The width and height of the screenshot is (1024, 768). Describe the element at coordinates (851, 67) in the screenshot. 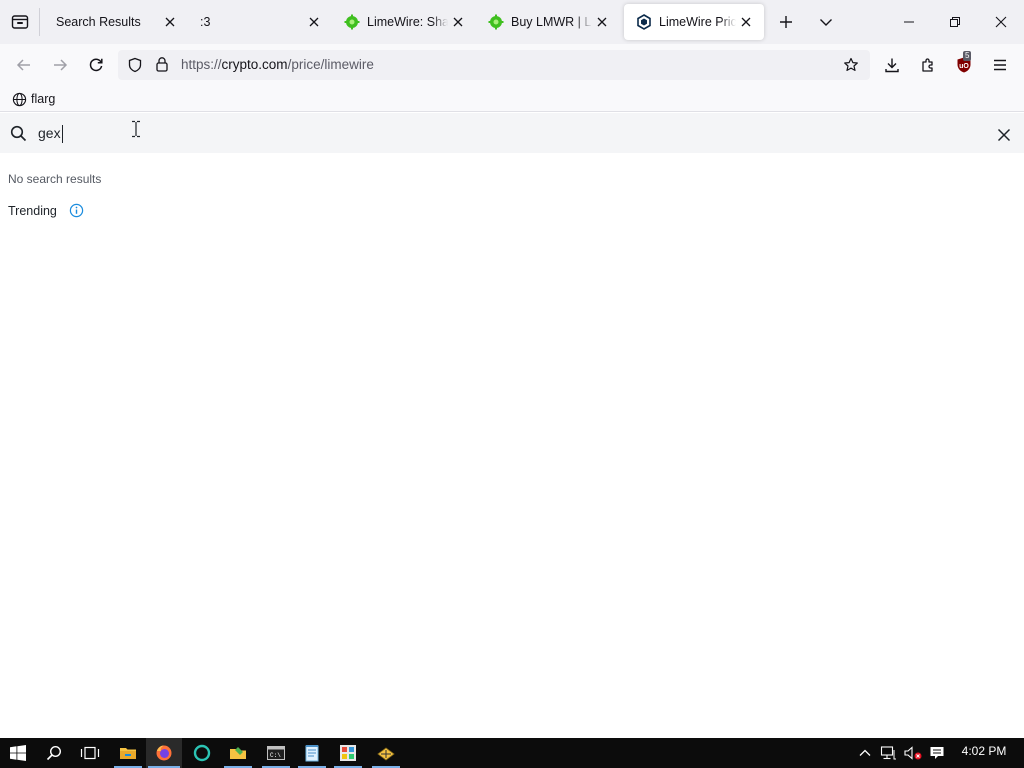

I see `bookmark-star-icon` at that location.